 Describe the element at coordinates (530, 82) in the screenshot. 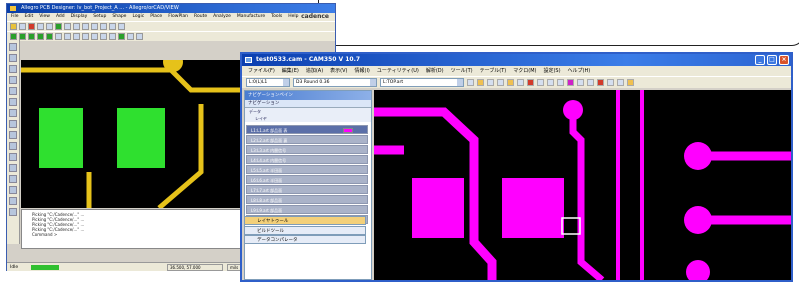

I see `delete-icon` at that location.